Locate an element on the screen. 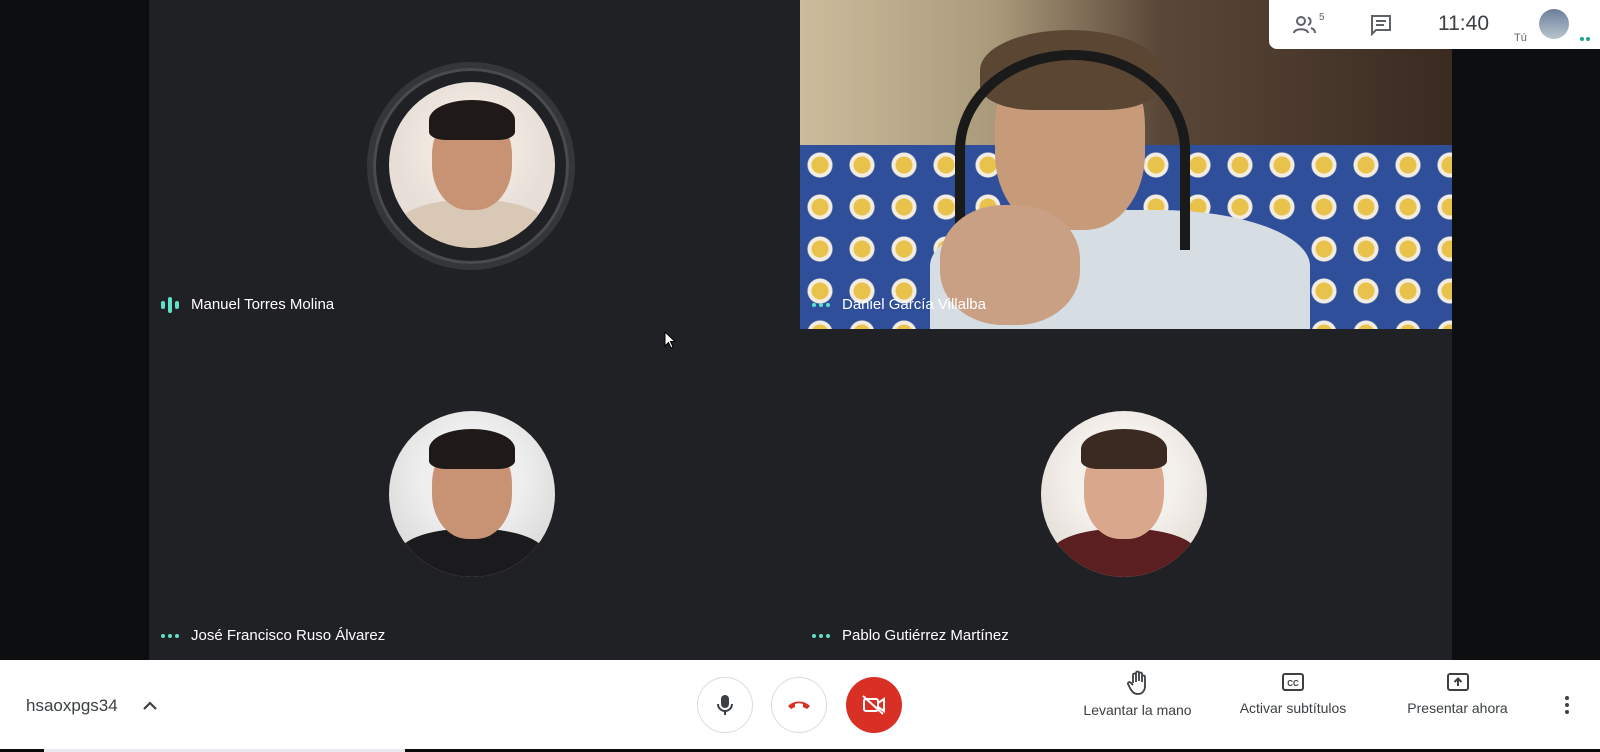  clock: 11:40 is located at coordinates (1463, 23).